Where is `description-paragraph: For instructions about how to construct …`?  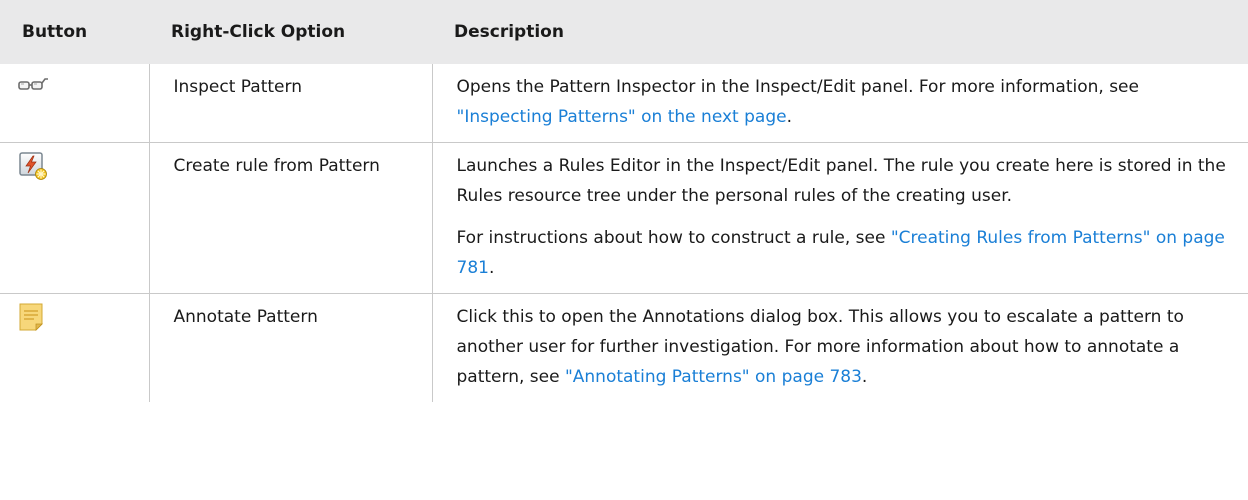
description-paragraph: For instructions about how to construct … is located at coordinates (847, 253).